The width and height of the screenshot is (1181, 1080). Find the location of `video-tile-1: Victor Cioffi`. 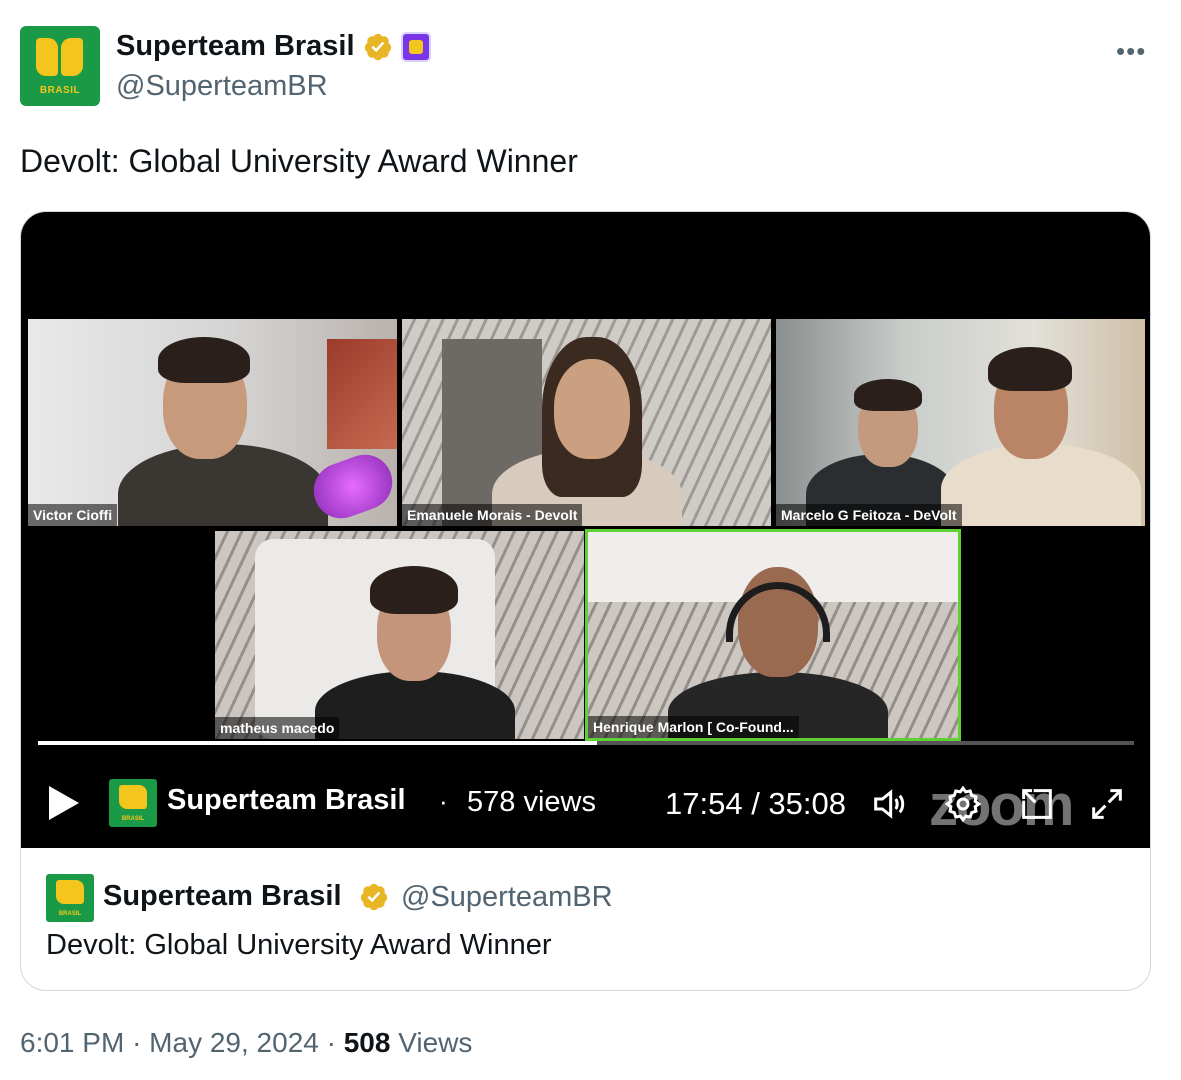

video-tile-1: Victor Cioffi is located at coordinates (212, 422).